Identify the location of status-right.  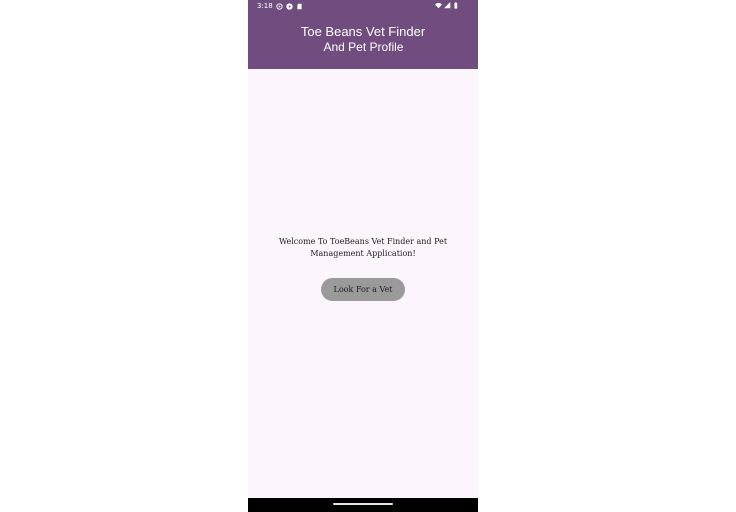
(447, 5).